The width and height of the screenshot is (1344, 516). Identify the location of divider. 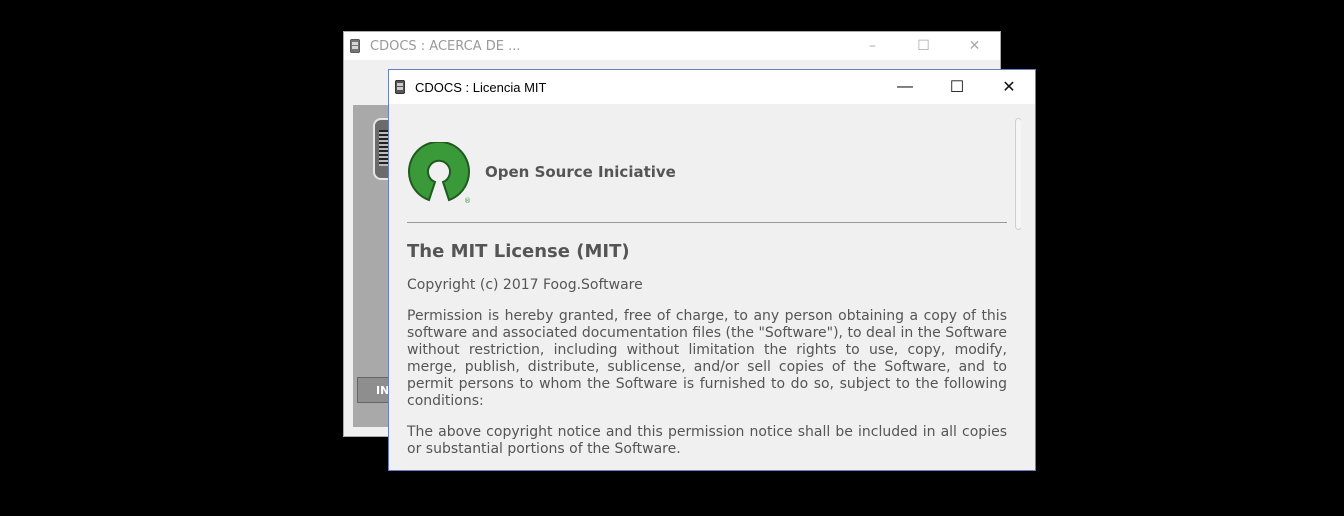
(707, 222).